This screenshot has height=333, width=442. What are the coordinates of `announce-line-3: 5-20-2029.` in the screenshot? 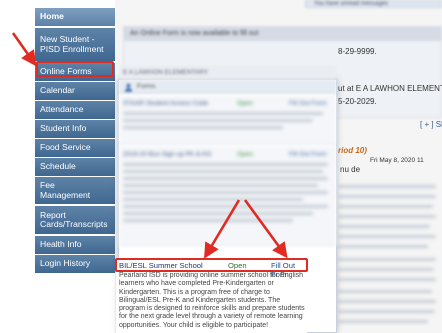 It's located at (357, 101).